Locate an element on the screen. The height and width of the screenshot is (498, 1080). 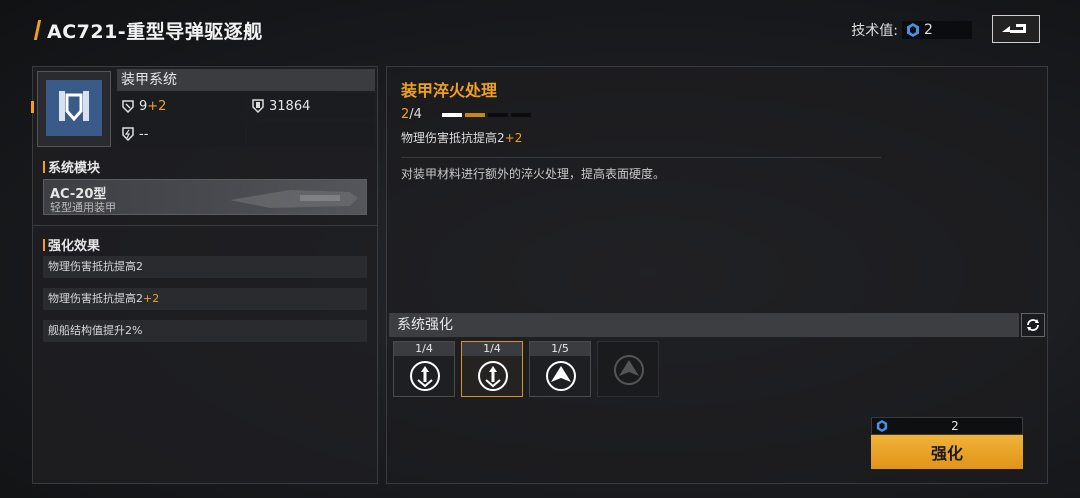
stat-extra: -- is located at coordinates (181, 134).